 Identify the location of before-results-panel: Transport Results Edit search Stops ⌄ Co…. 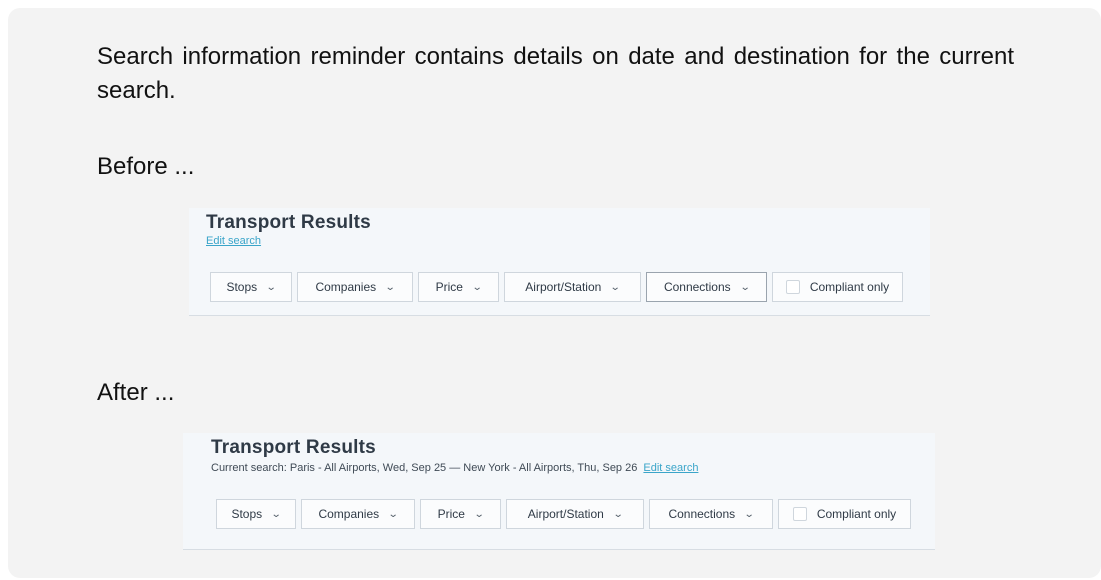
(559, 262).